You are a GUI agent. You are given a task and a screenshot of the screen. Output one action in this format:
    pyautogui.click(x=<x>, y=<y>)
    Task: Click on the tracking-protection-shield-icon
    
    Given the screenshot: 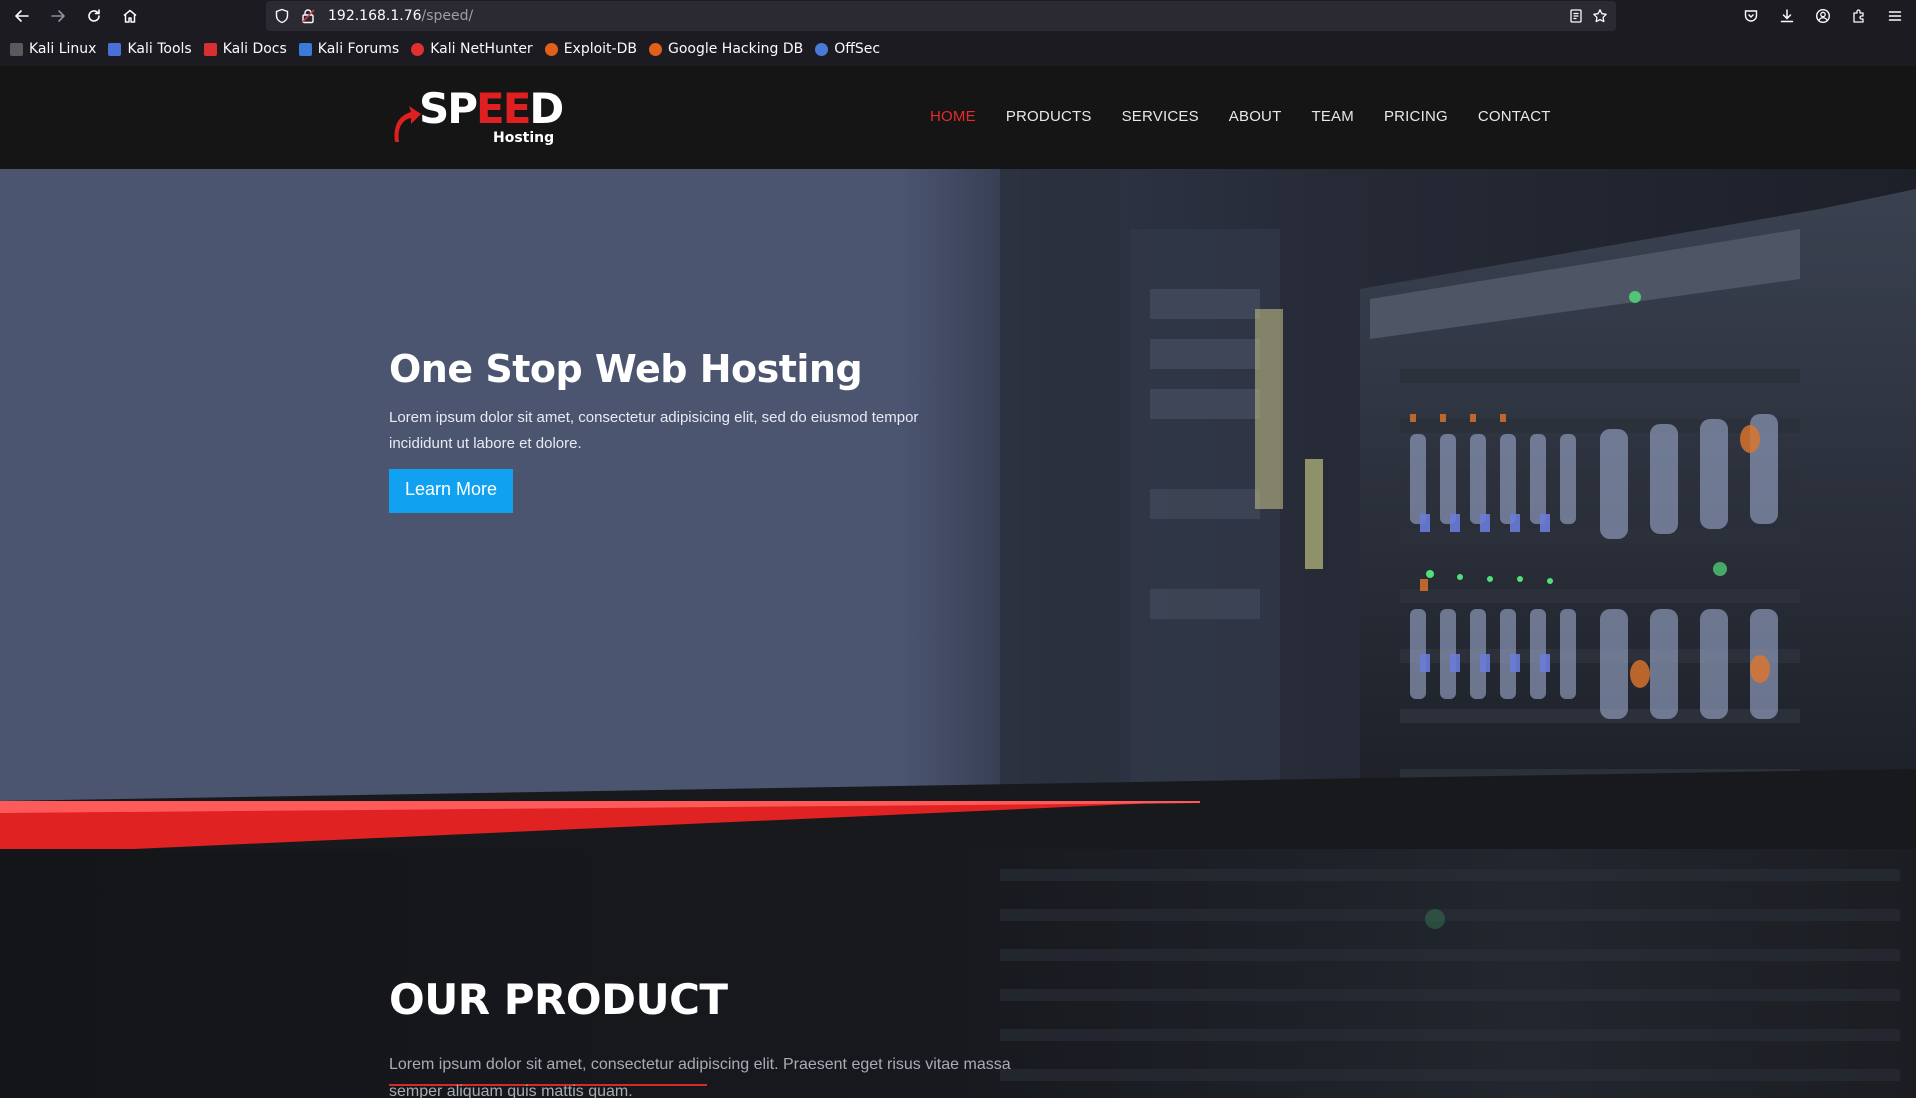 What is the action you would take?
    pyautogui.click(x=282, y=16)
    